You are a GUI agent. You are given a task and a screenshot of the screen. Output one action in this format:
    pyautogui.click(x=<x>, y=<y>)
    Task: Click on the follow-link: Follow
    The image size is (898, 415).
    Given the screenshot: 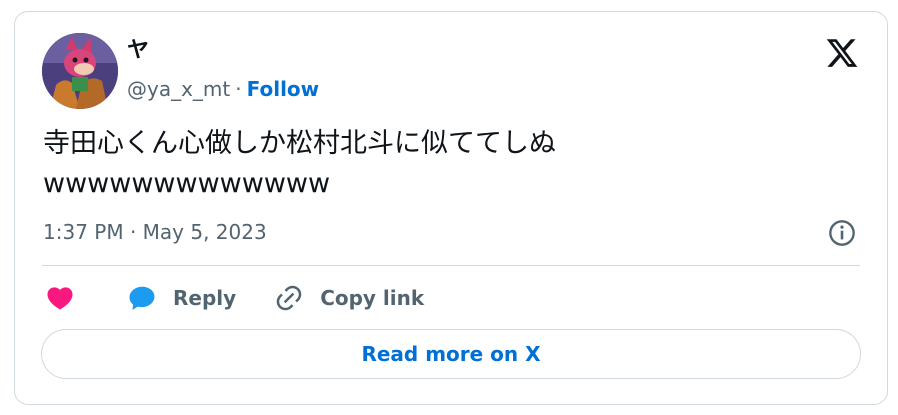 What is the action you would take?
    pyautogui.click(x=283, y=89)
    